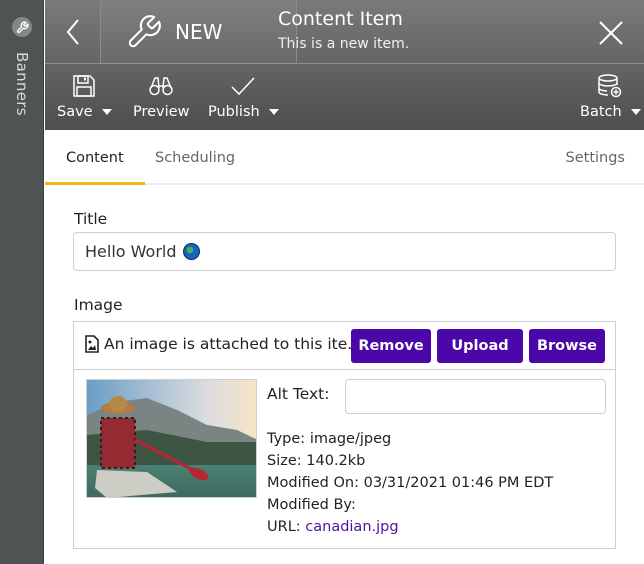 The image size is (644, 564). What do you see at coordinates (340, 19) in the screenshot?
I see `page-title: Content Item` at bounding box center [340, 19].